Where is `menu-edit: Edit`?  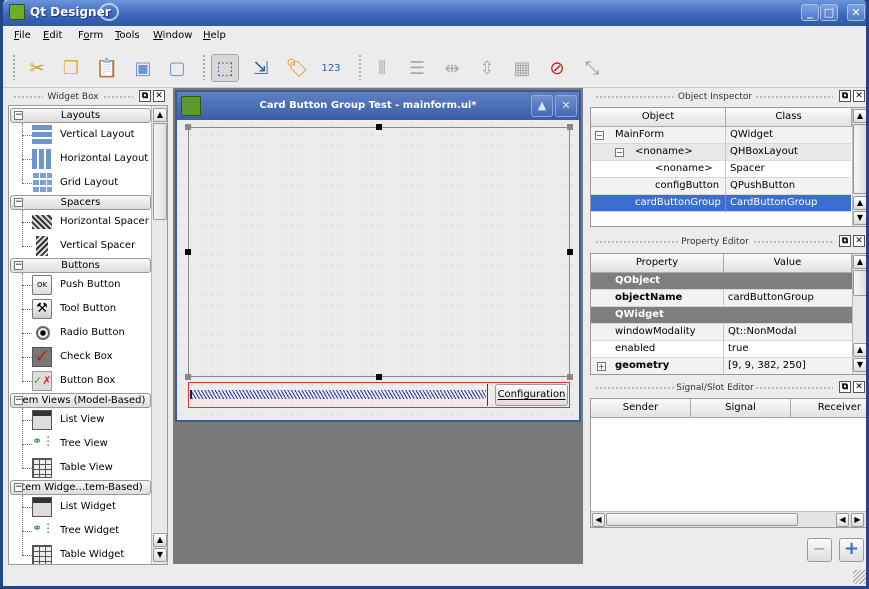
menu-edit: Edit is located at coordinates (52, 35).